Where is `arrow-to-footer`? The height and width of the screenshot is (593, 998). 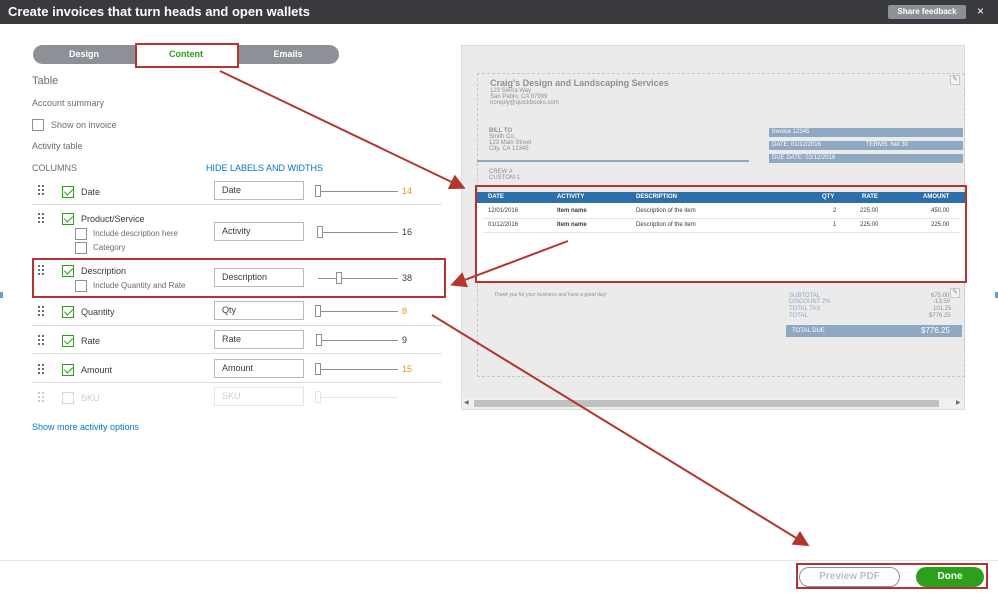 arrow-to-footer is located at coordinates (620, 430).